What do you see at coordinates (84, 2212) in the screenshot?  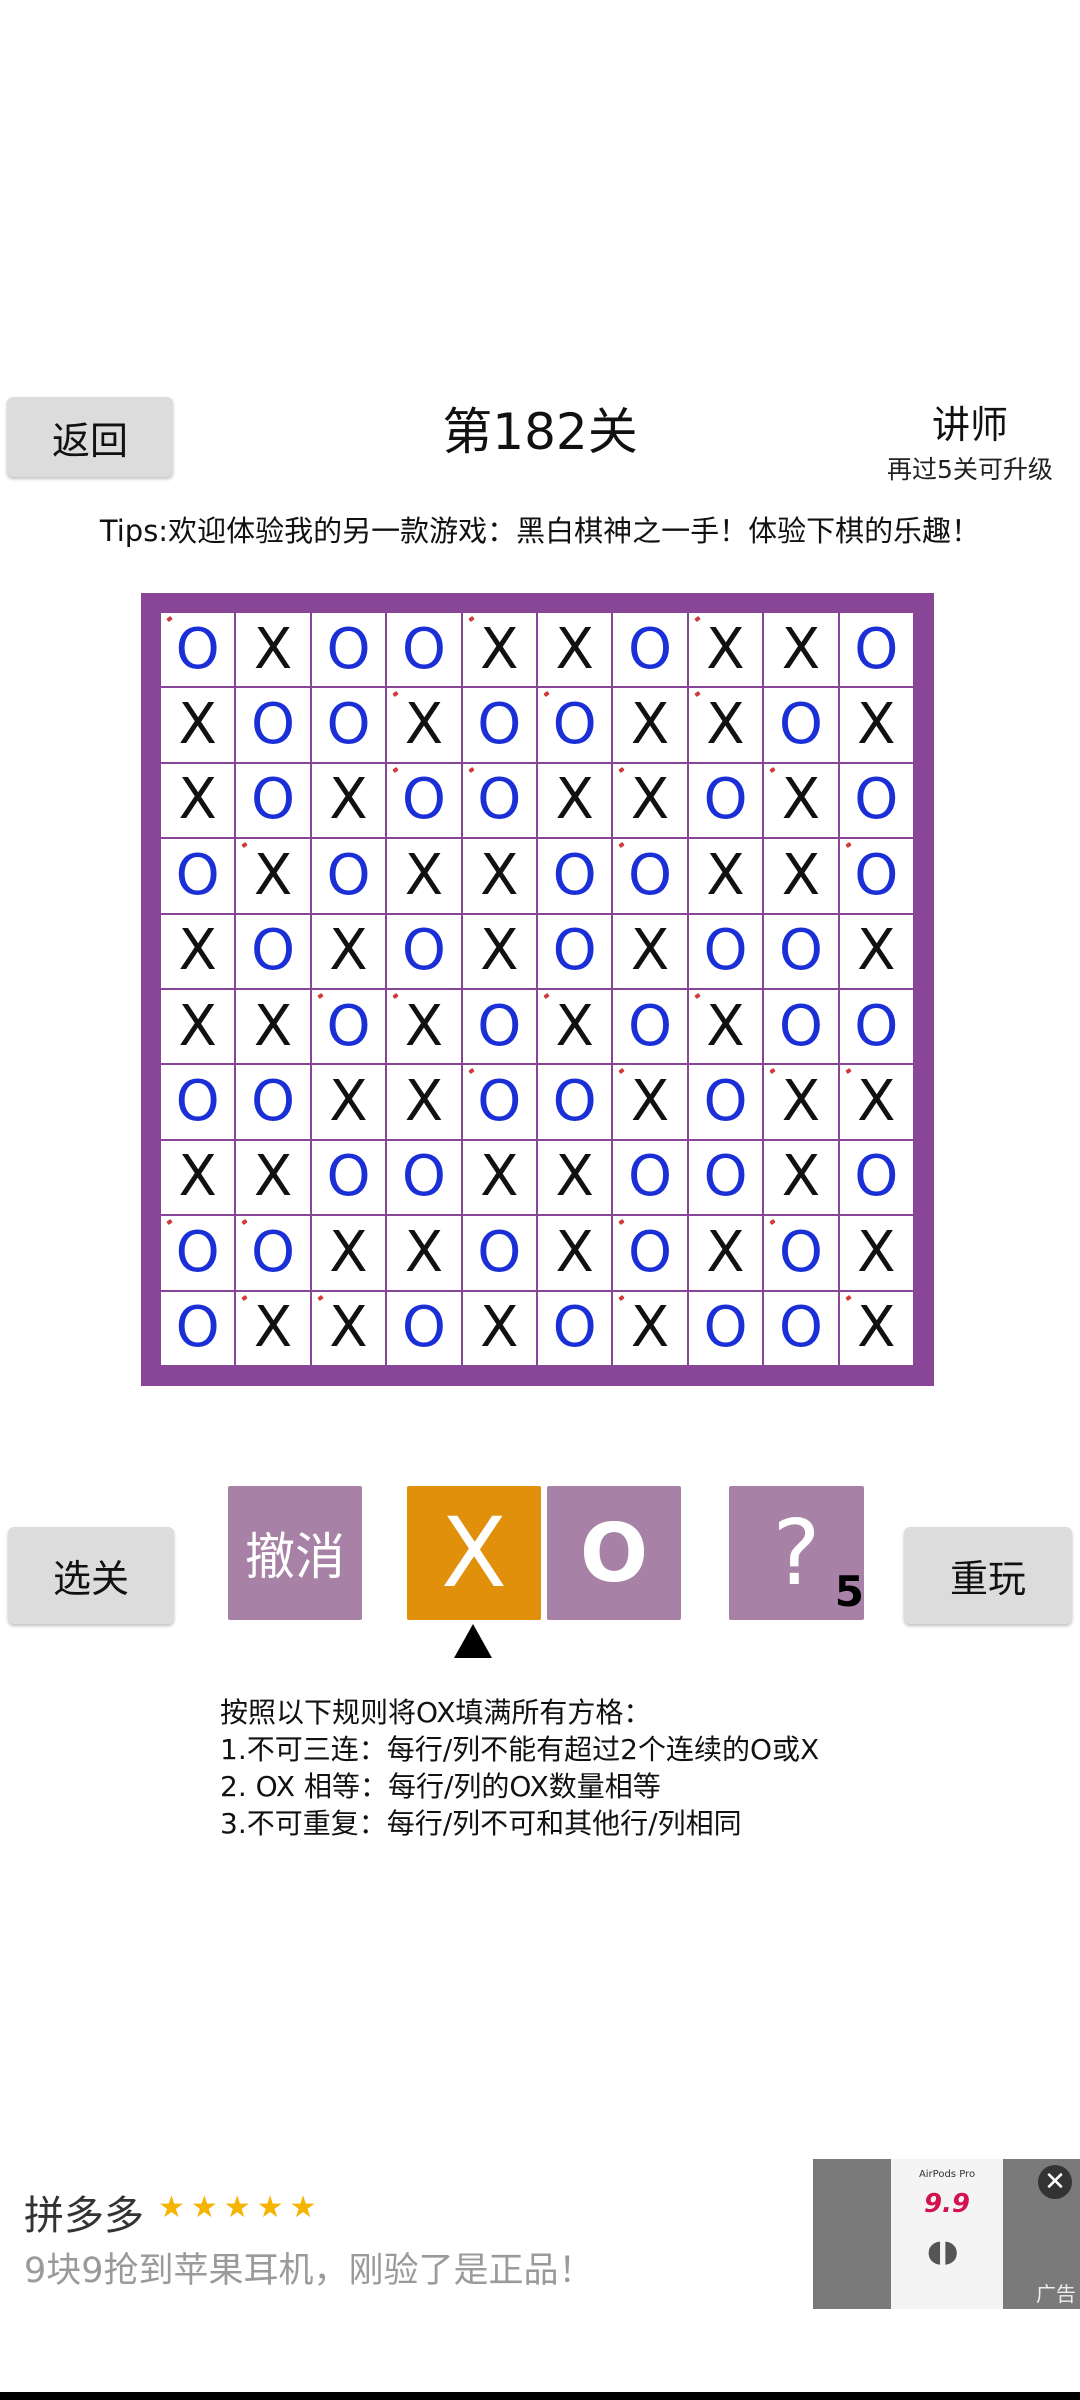 I see `ad-brand: 拼多多` at bounding box center [84, 2212].